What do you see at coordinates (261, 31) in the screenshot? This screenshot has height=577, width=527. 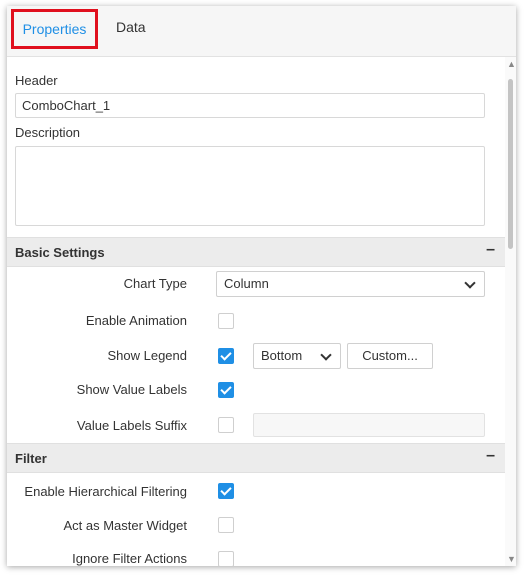 I see `tab-bar: Properties Data` at bounding box center [261, 31].